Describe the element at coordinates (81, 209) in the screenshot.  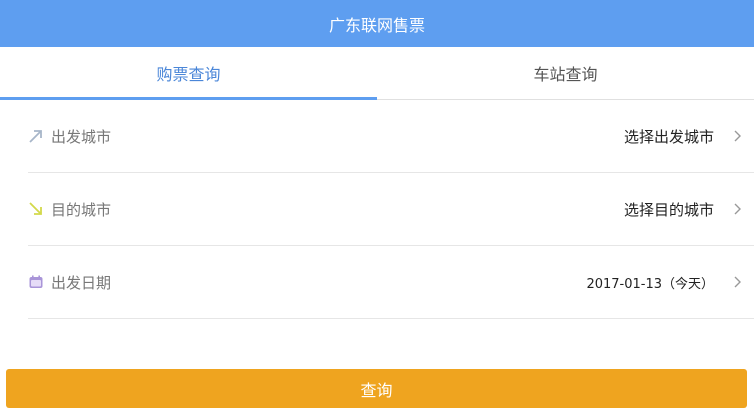
I see `destination-city-label: 目的城市` at that location.